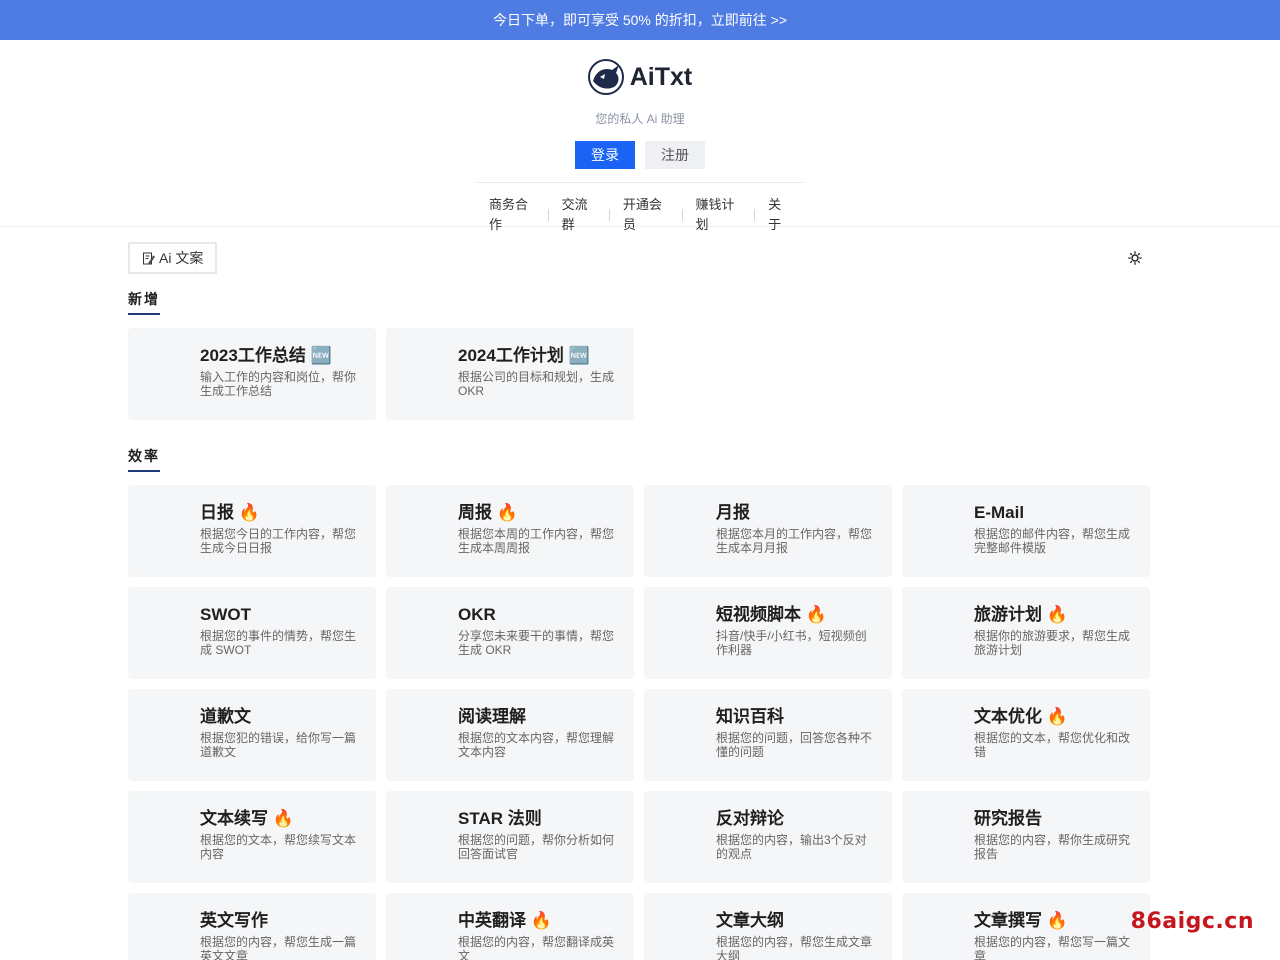  I want to click on card-title: STAR 法则, so click(500, 818).